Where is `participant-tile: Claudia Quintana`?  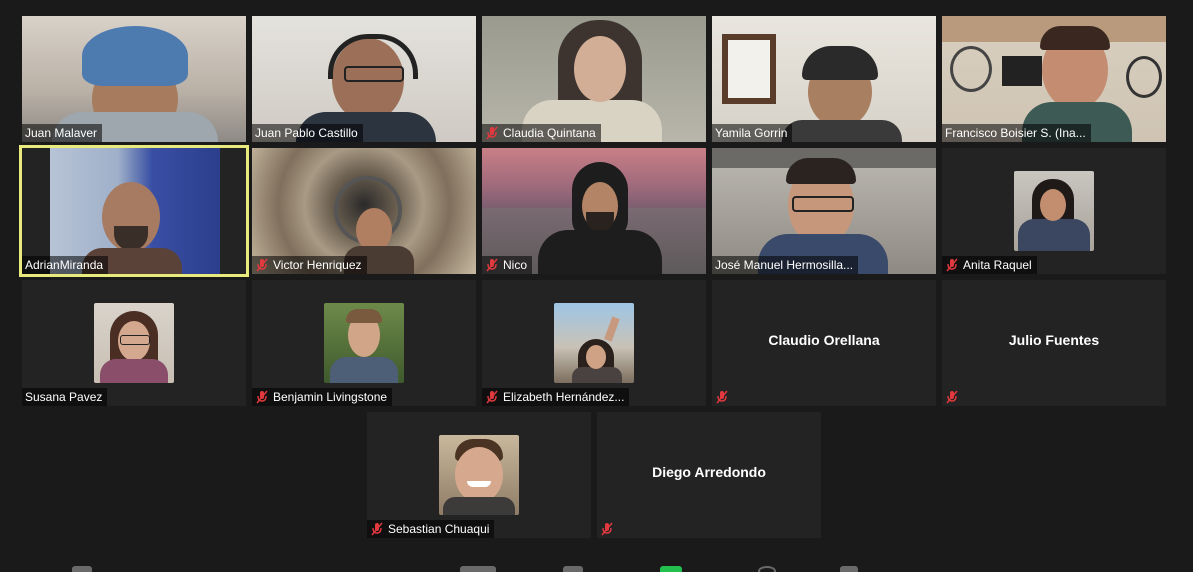
participant-tile: Claudia Quintana is located at coordinates (594, 79).